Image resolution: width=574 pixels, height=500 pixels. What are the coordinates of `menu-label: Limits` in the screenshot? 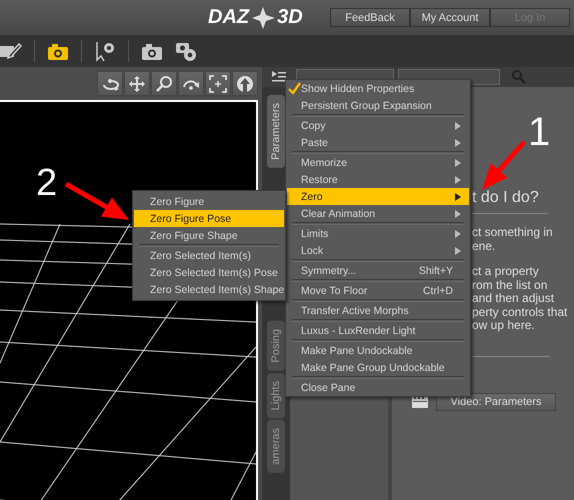 It's located at (314, 234).